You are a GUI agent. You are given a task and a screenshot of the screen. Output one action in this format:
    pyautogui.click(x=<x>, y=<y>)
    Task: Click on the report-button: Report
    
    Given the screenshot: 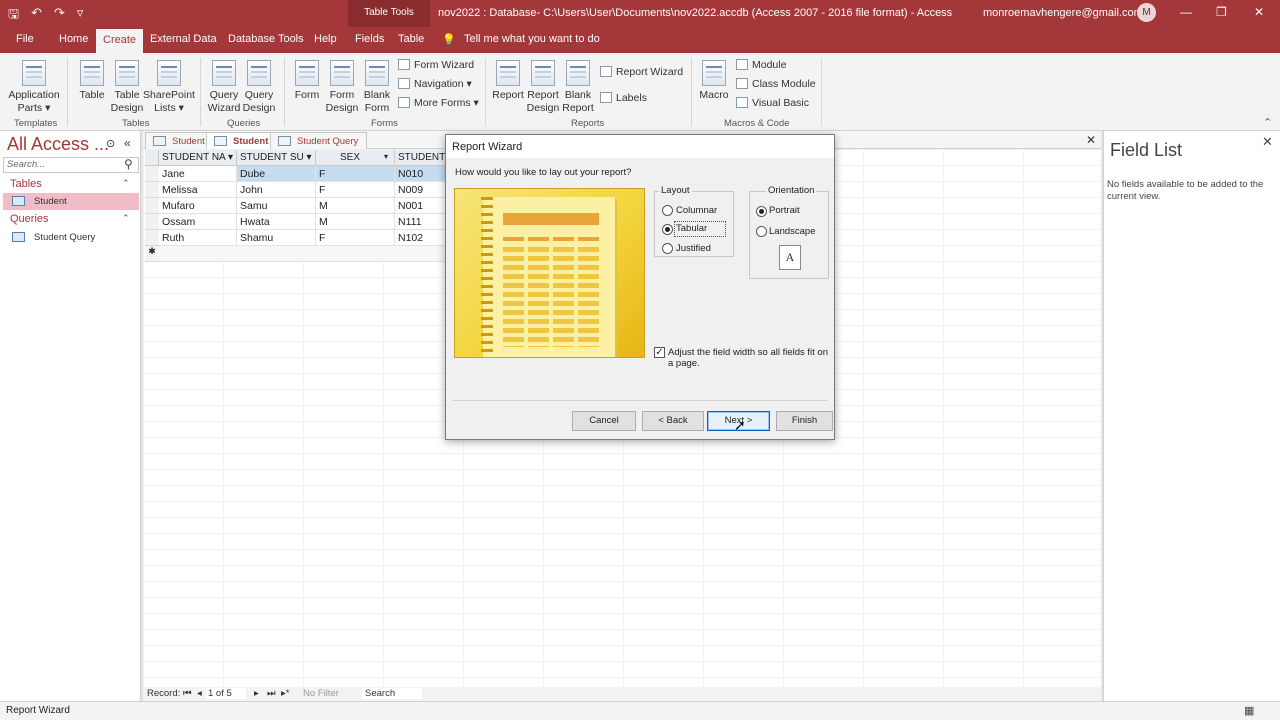 What is the action you would take?
    pyautogui.click(x=508, y=81)
    